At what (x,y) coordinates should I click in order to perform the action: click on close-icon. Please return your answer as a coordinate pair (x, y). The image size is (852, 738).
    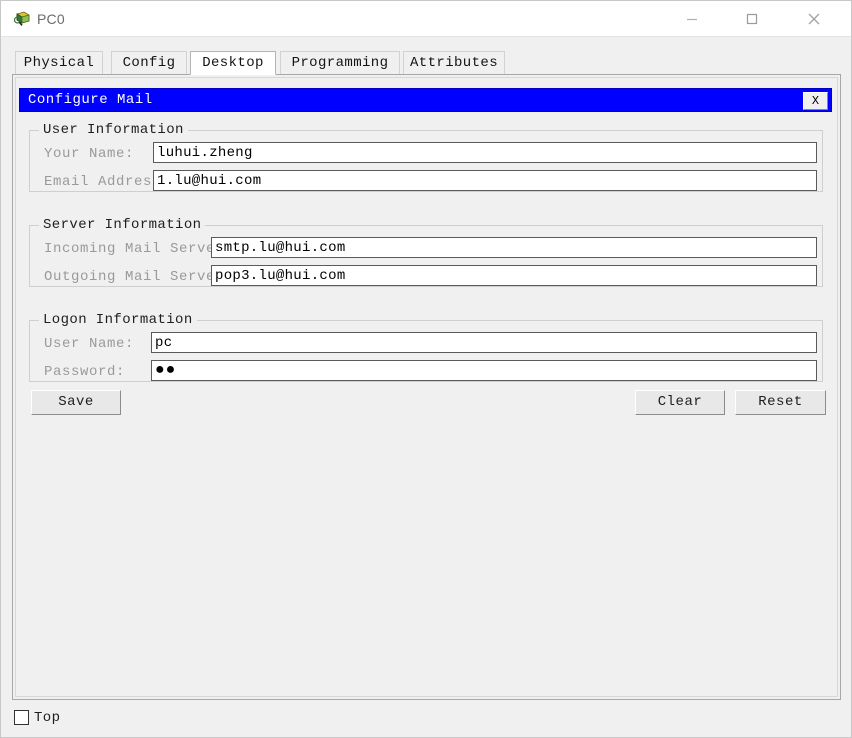
    Looking at the image, I should click on (814, 18).